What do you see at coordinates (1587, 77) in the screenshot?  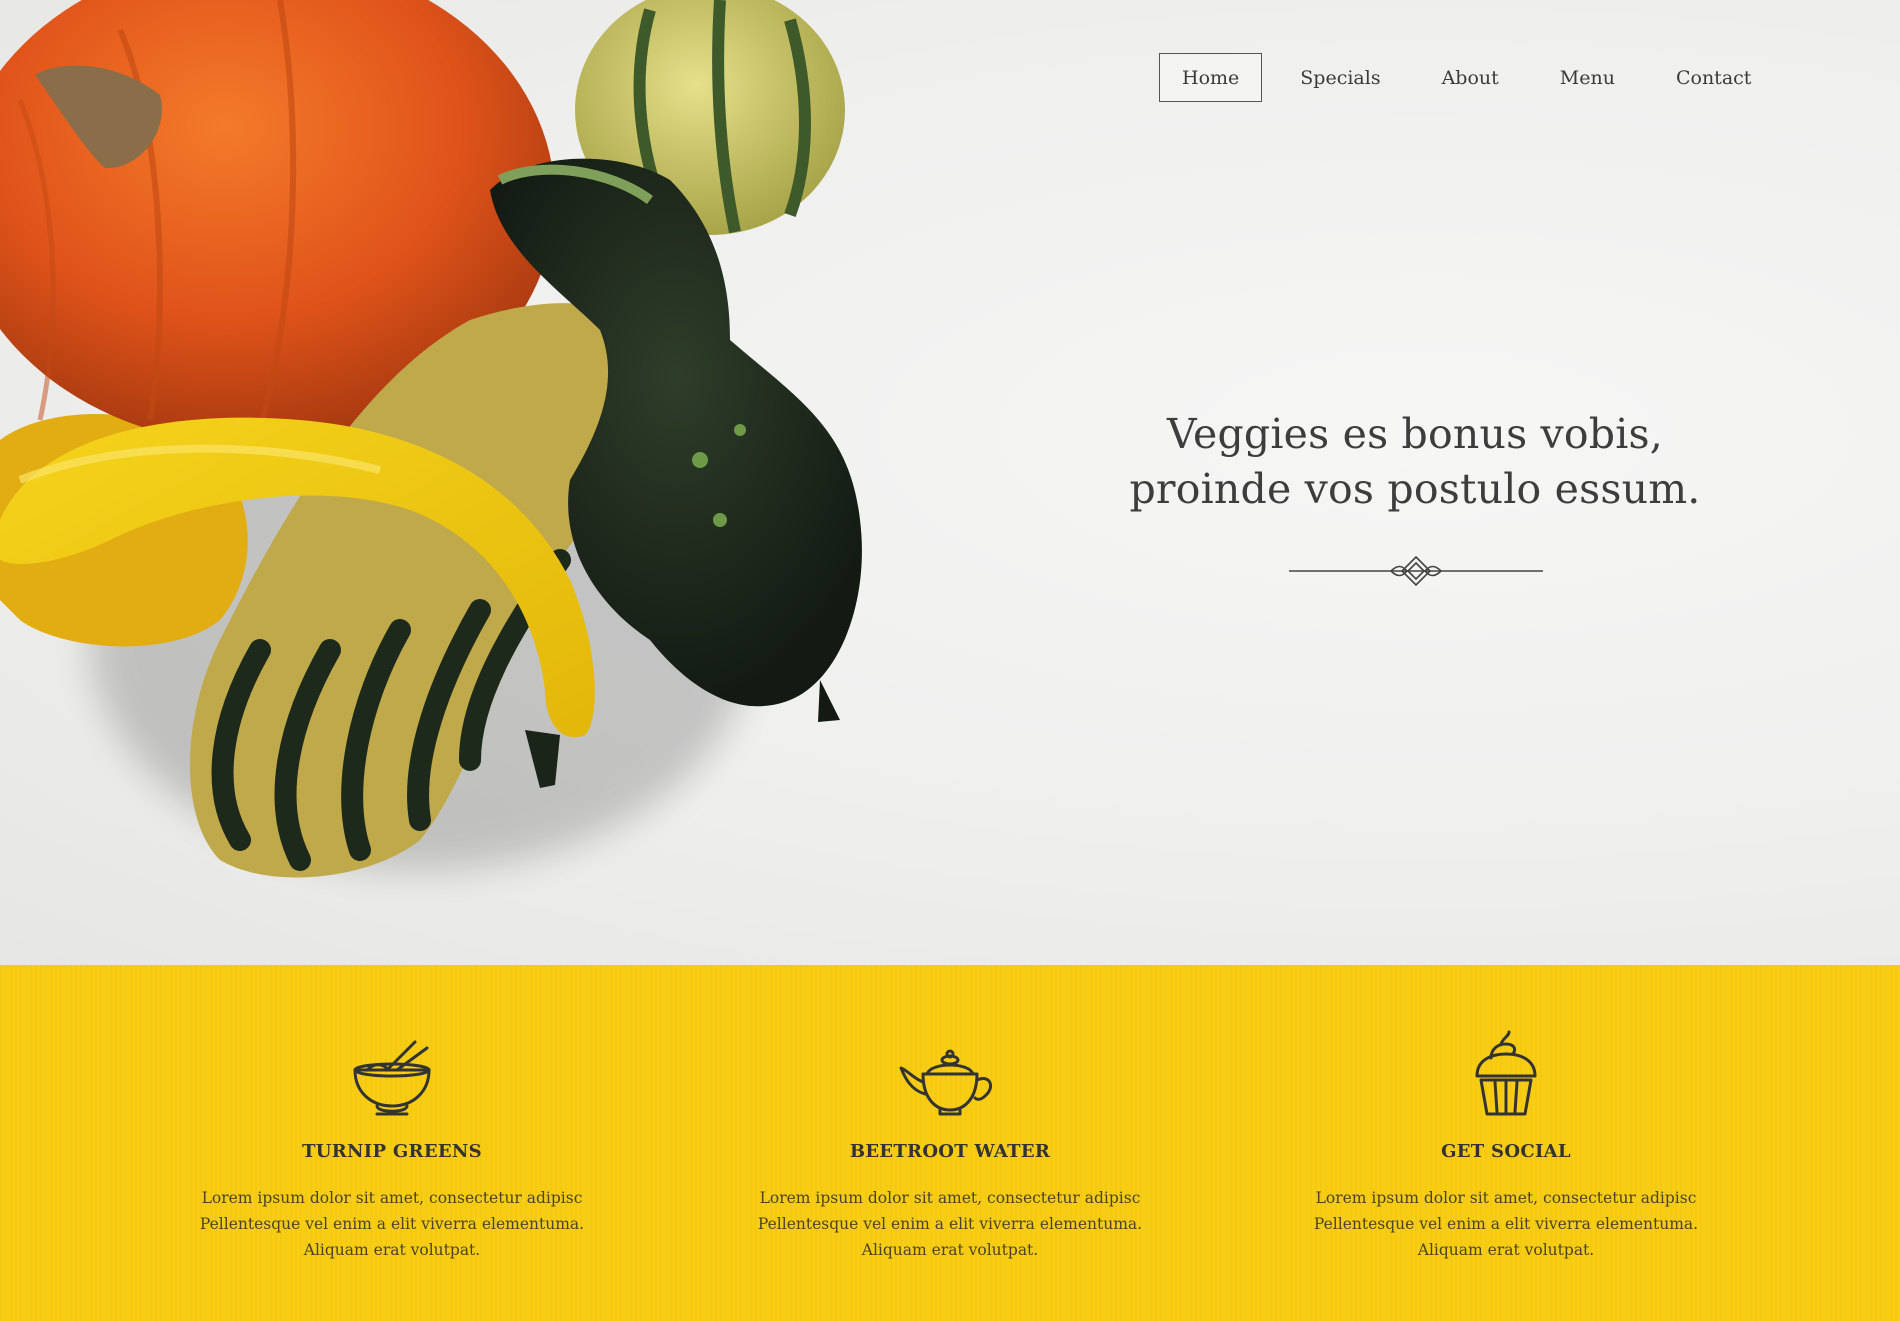 I see `nav-menu: Menu` at bounding box center [1587, 77].